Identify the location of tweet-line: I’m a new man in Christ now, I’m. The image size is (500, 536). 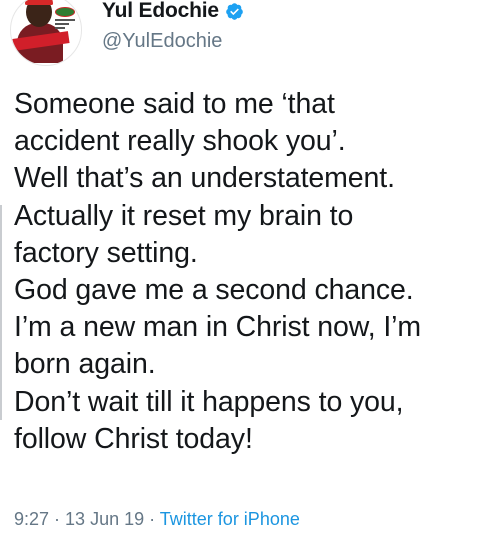
(218, 327).